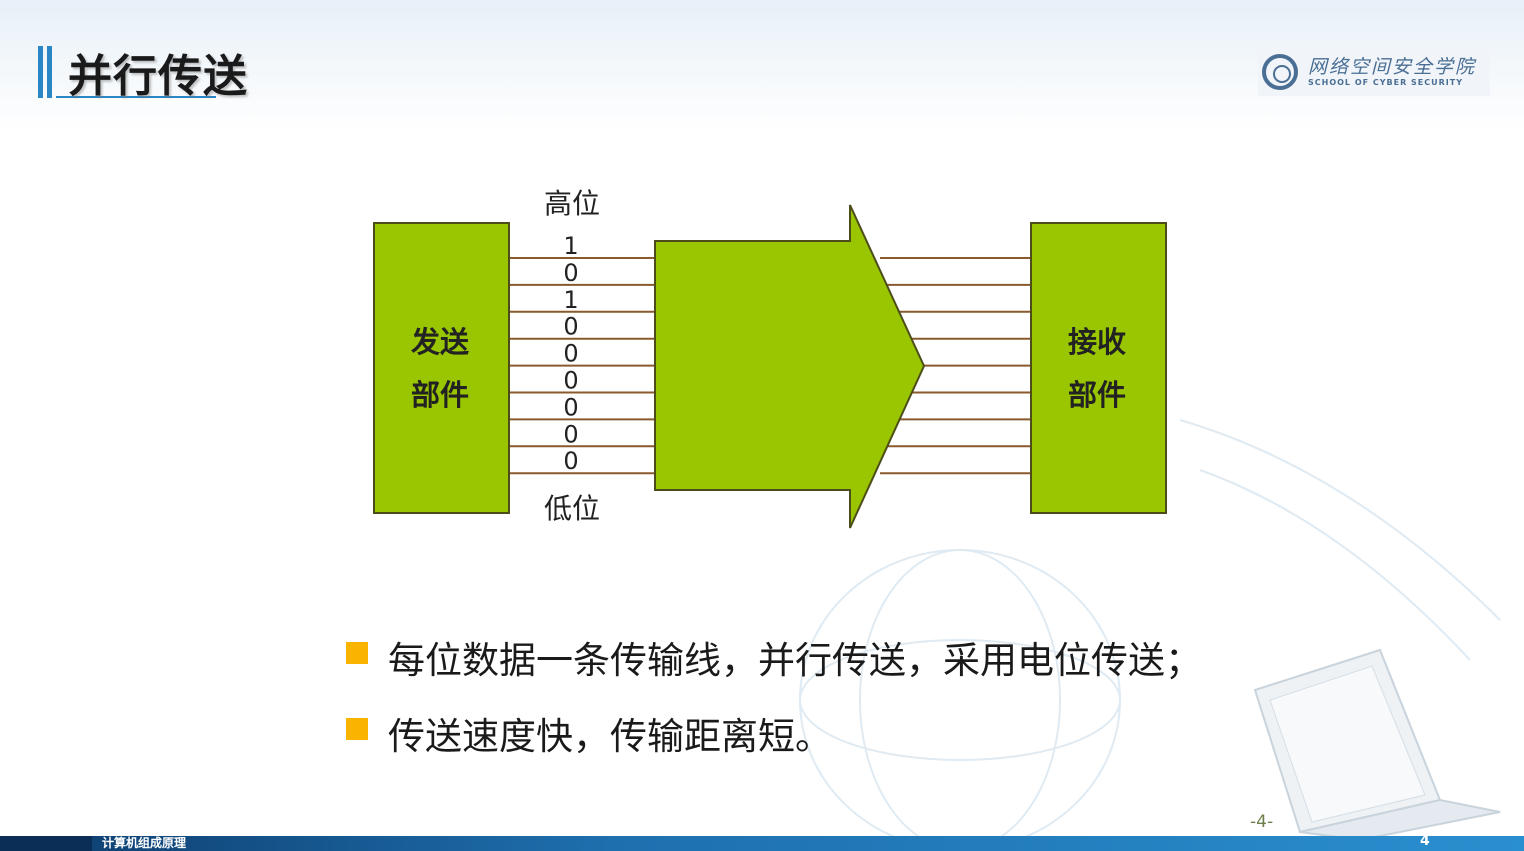 The height and width of the screenshot is (851, 1524). What do you see at coordinates (441, 368) in the screenshot?
I see `sender-block` at bounding box center [441, 368].